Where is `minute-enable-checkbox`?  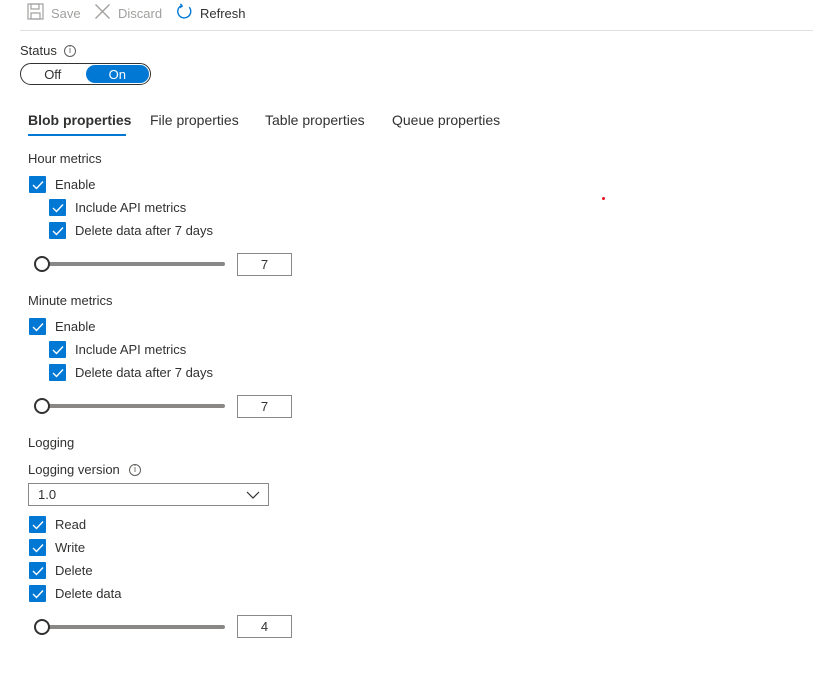 minute-enable-checkbox is located at coordinates (37, 326).